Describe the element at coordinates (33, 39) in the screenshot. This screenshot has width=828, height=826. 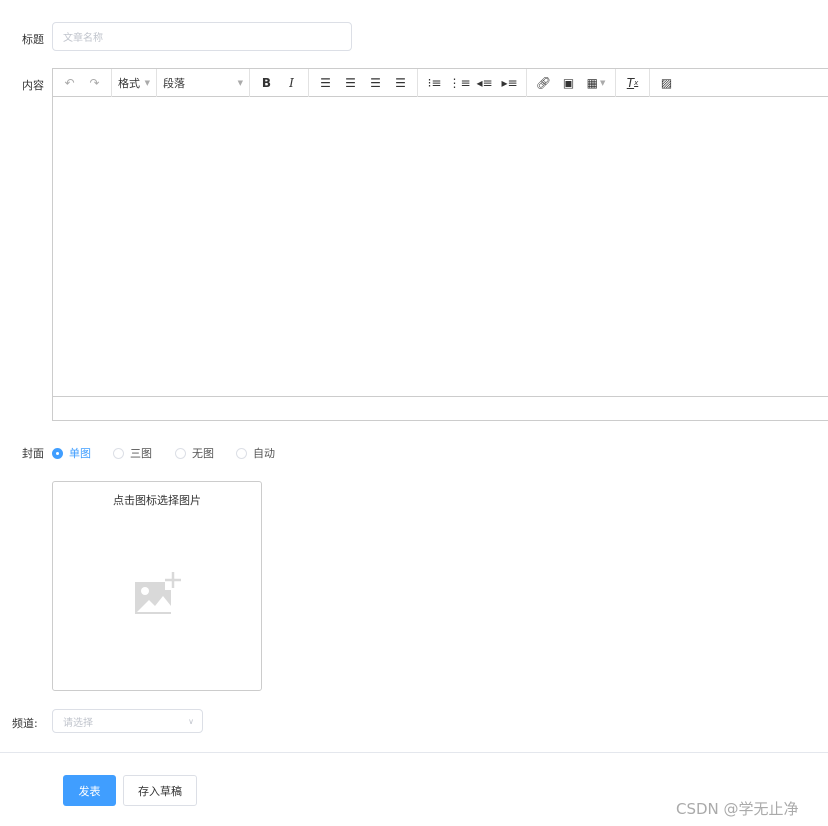
I see `title-label: 标题` at that location.